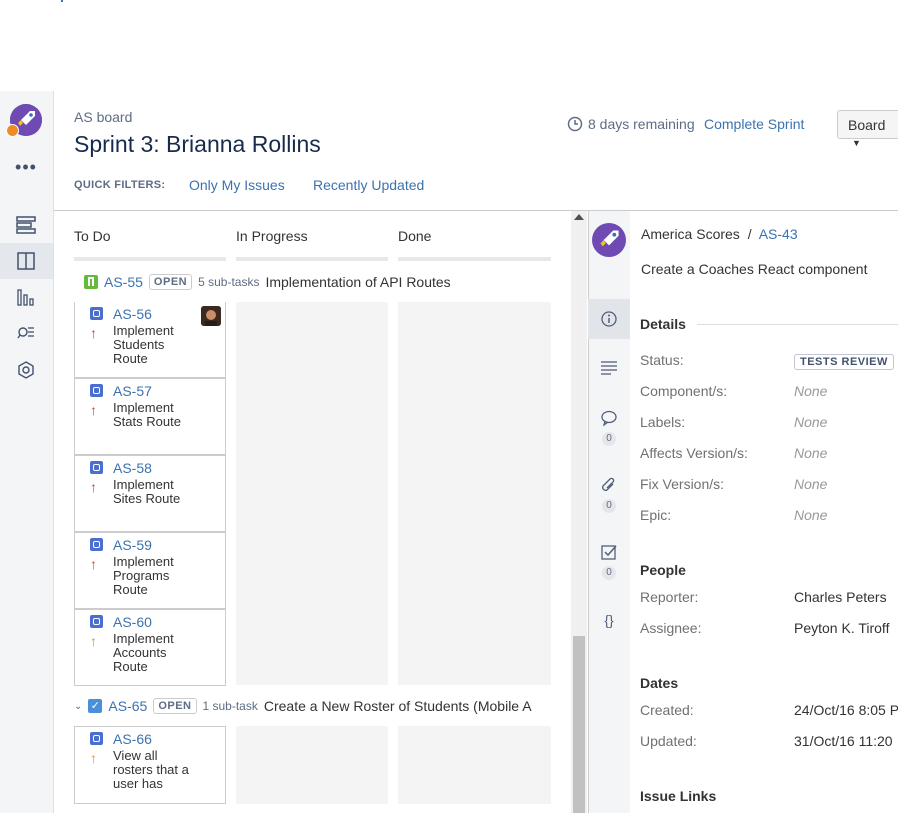 The height and width of the screenshot is (813, 898). Describe the element at coordinates (843, 741) in the screenshot. I see `updated-value: 31/Oct/16 11:20` at that location.